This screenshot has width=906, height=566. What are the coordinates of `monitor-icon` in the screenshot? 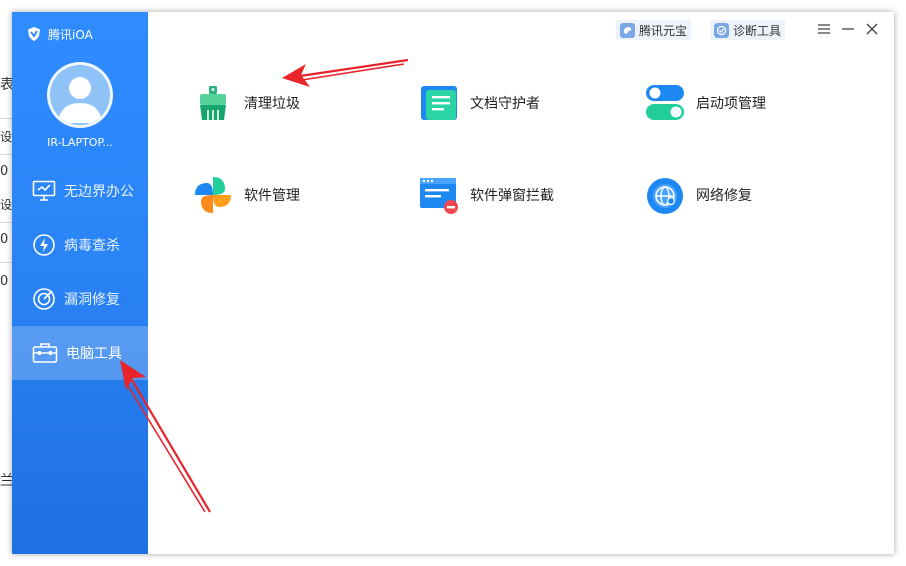 It's located at (44, 190).